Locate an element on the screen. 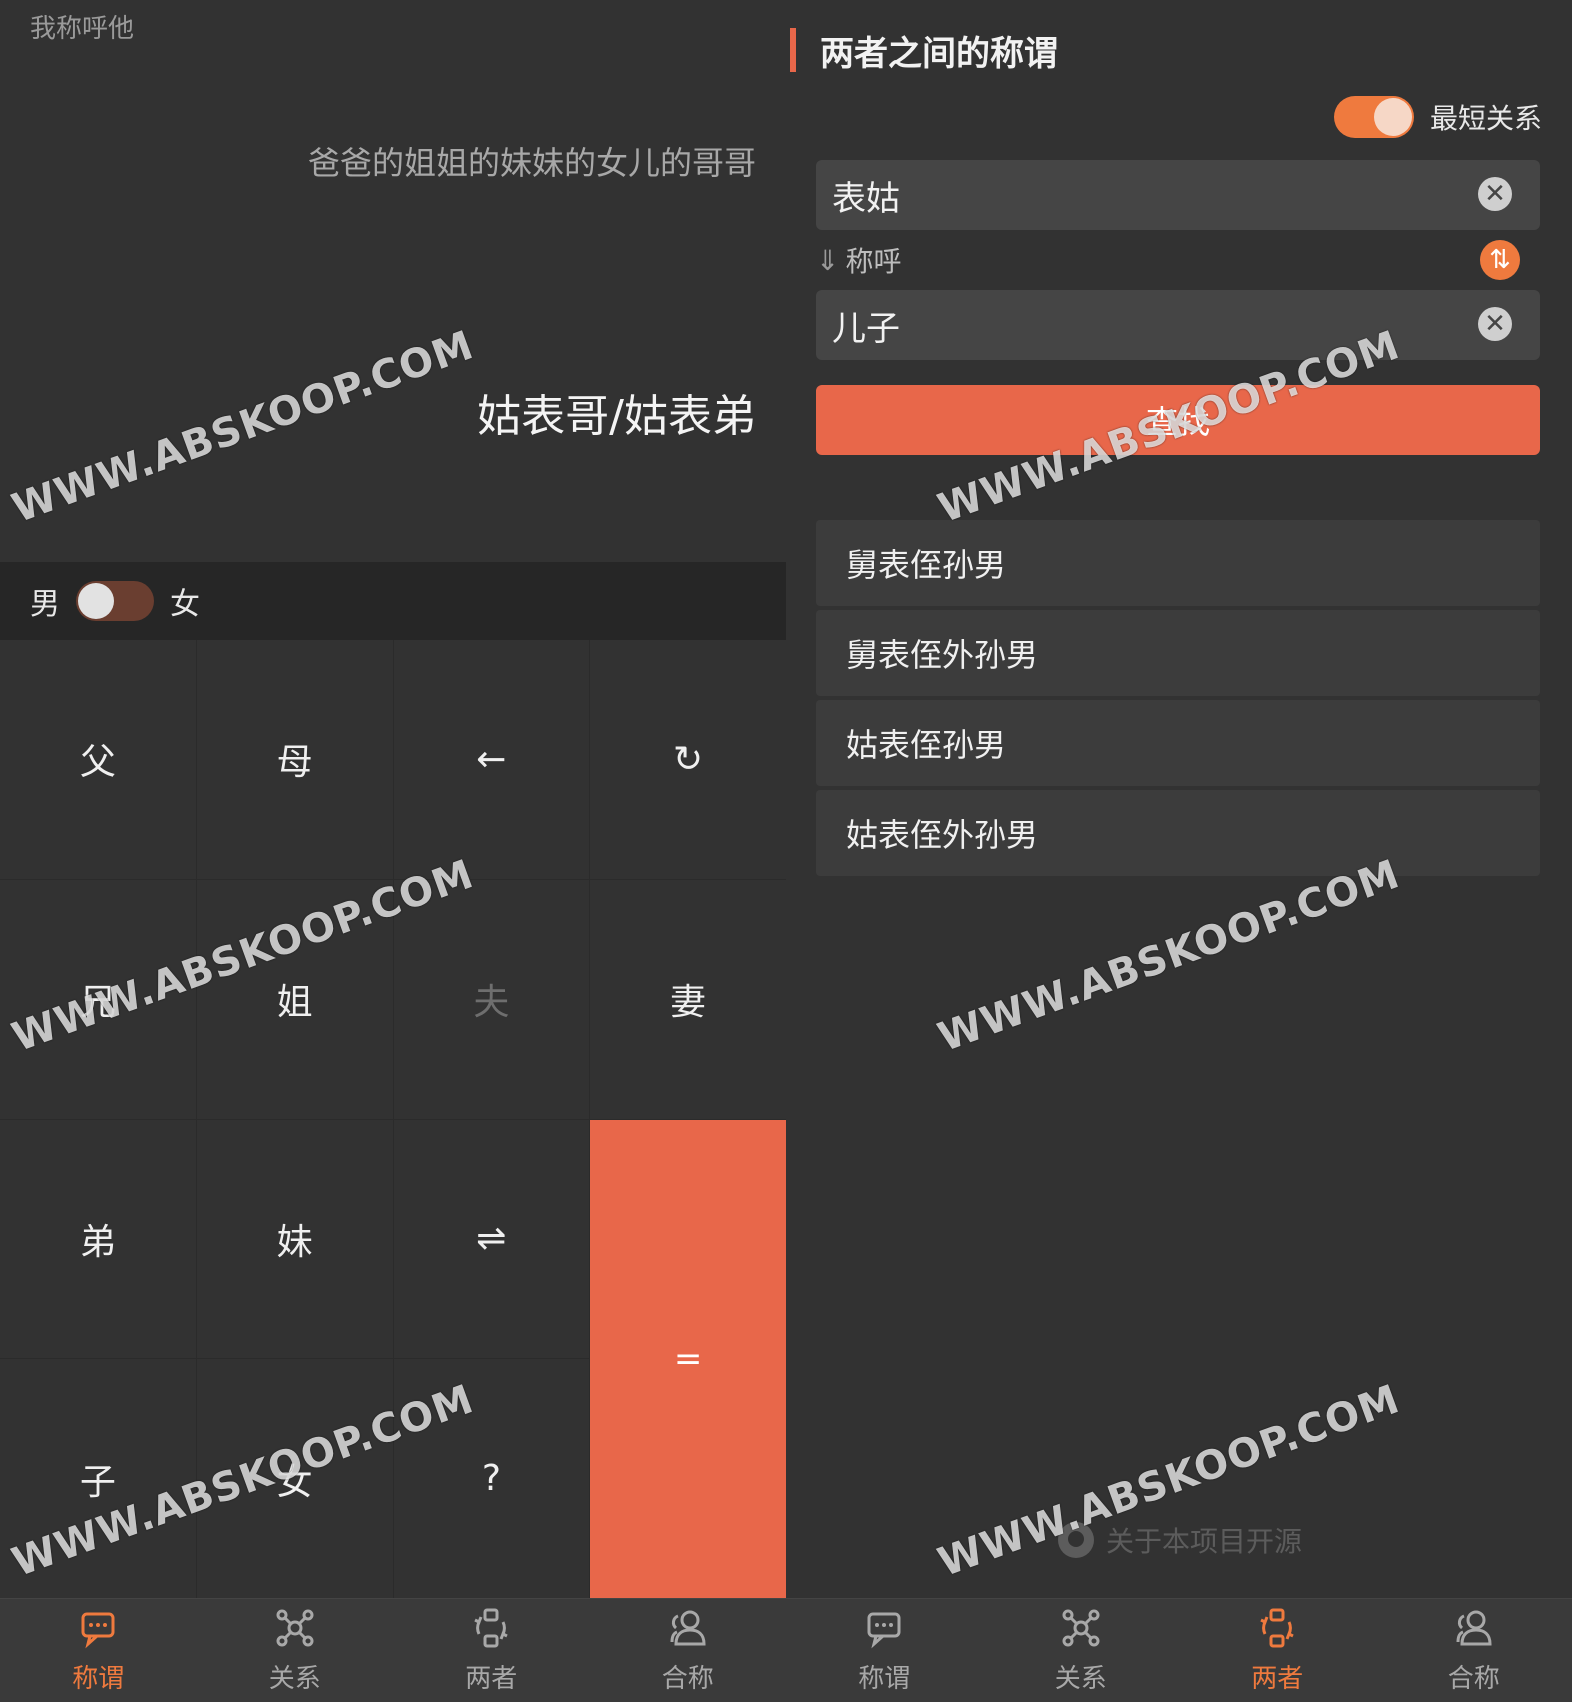 Image resolution: width=1572 pixels, height=1702 pixels. second-person-input: 儿子 ✕ is located at coordinates (1178, 325).